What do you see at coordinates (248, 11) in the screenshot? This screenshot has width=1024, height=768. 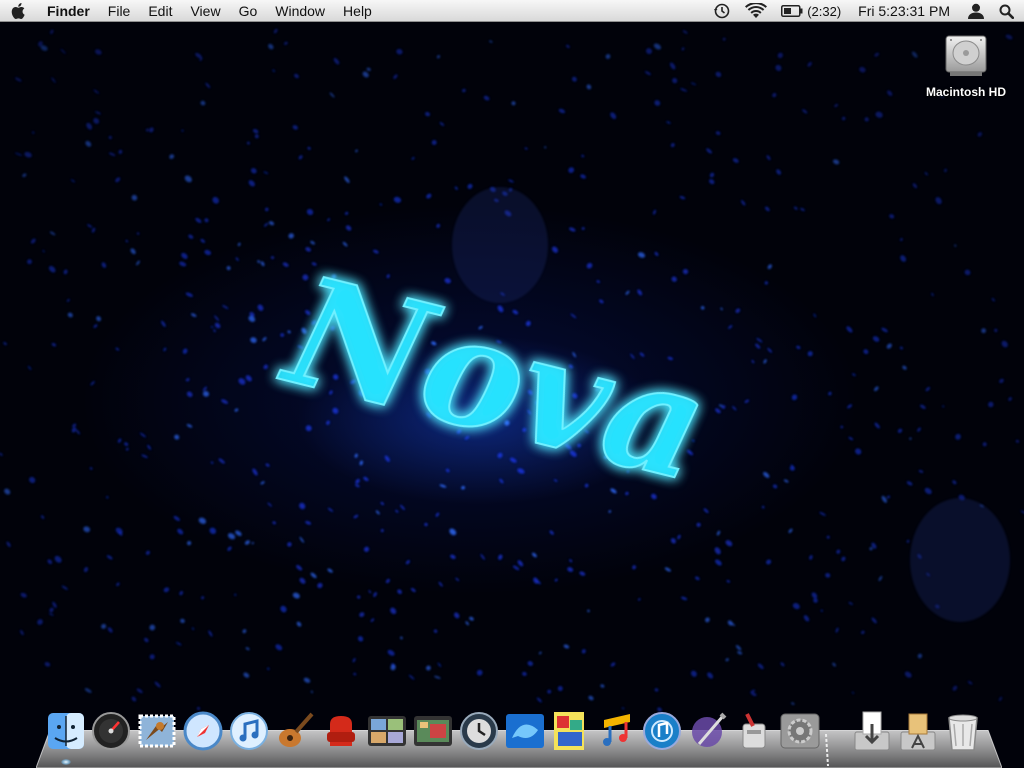 I see `menu-go: Go` at bounding box center [248, 11].